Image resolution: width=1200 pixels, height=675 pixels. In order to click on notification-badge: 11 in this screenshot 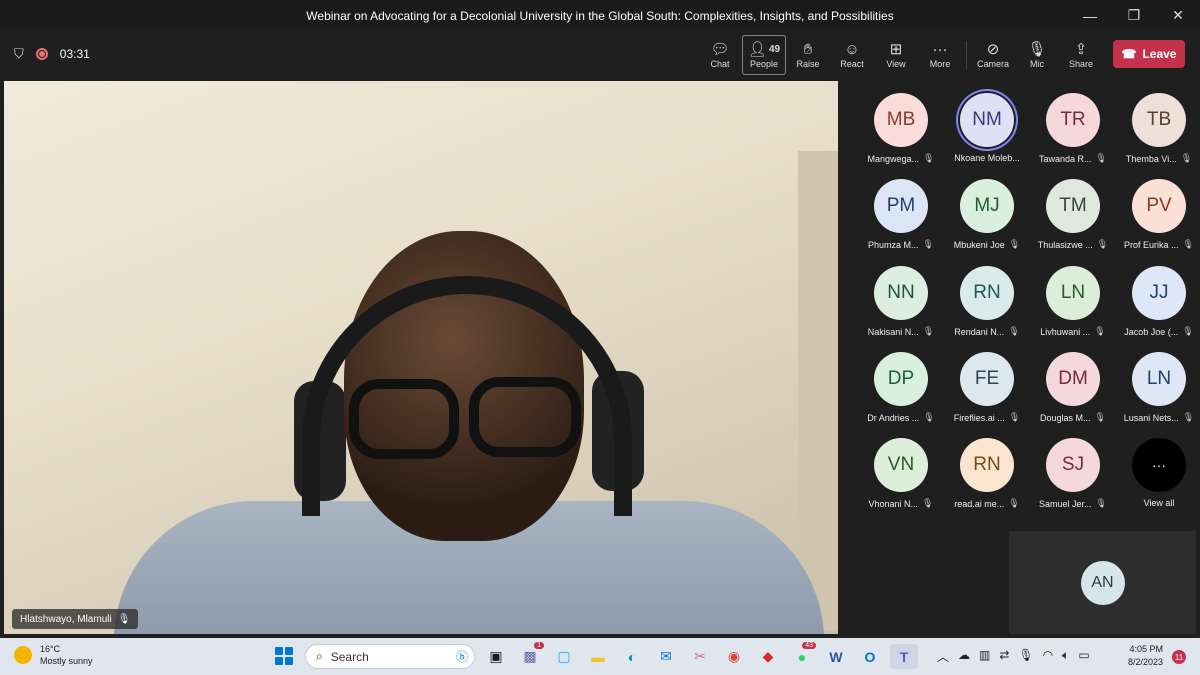, I will do `click(1179, 657)`.